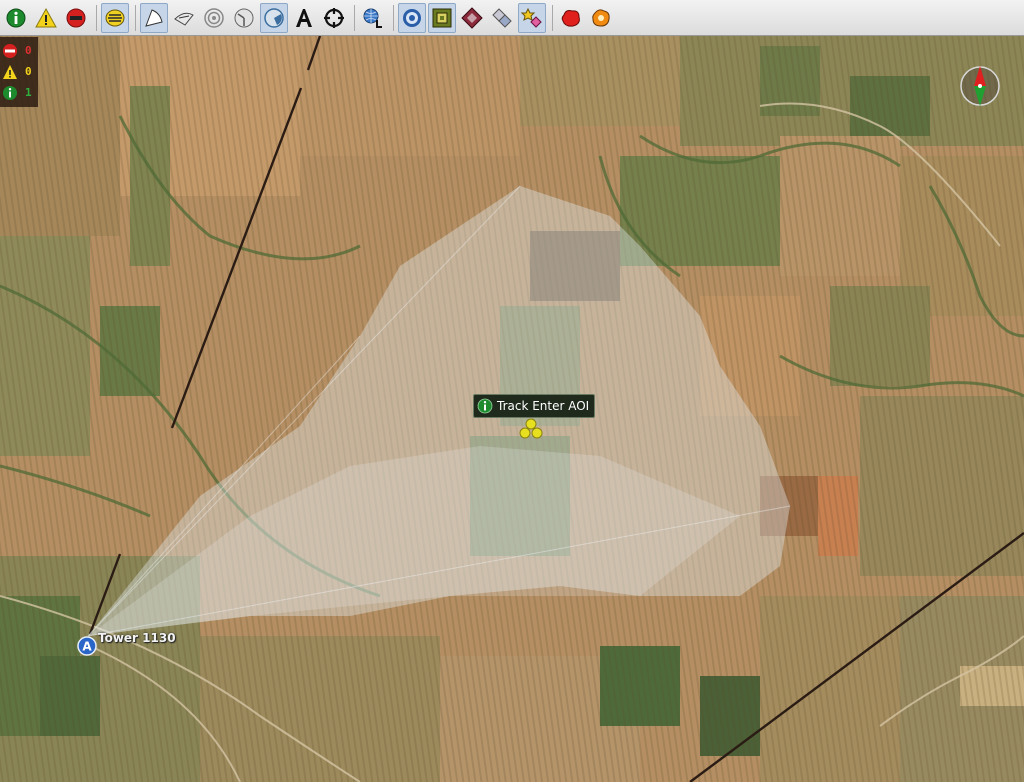 The image size is (1024, 782). I want to click on sensor-sector-button, so click(154, 17).